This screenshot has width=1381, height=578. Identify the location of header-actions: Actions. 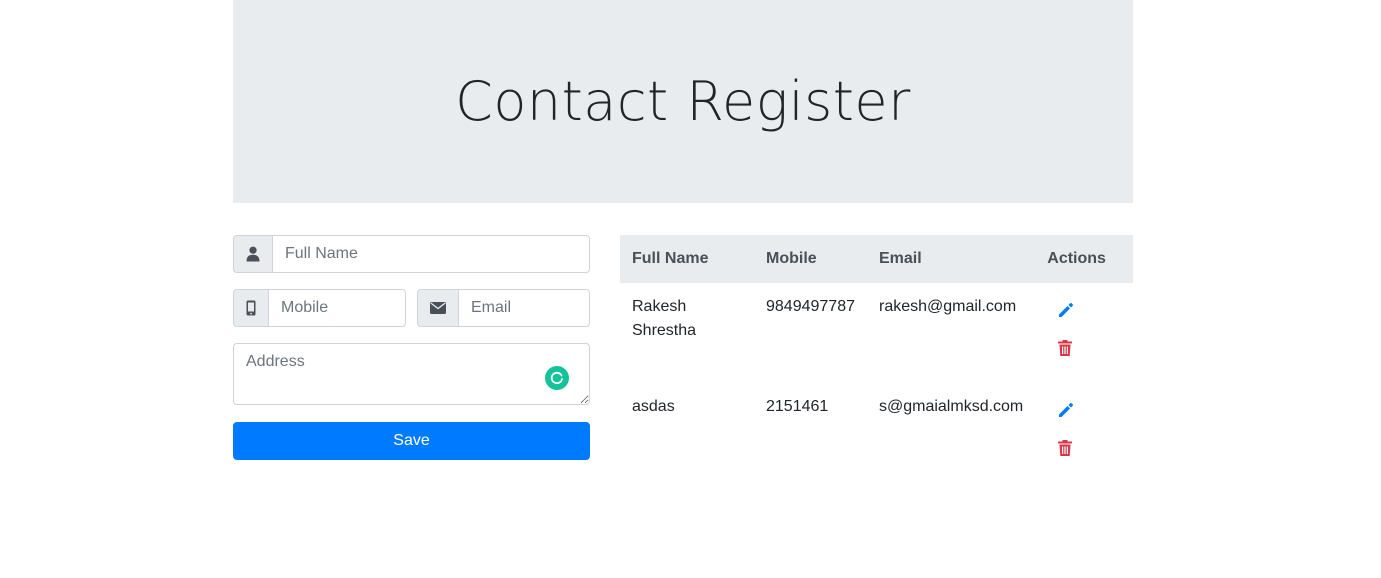
(1076, 258).